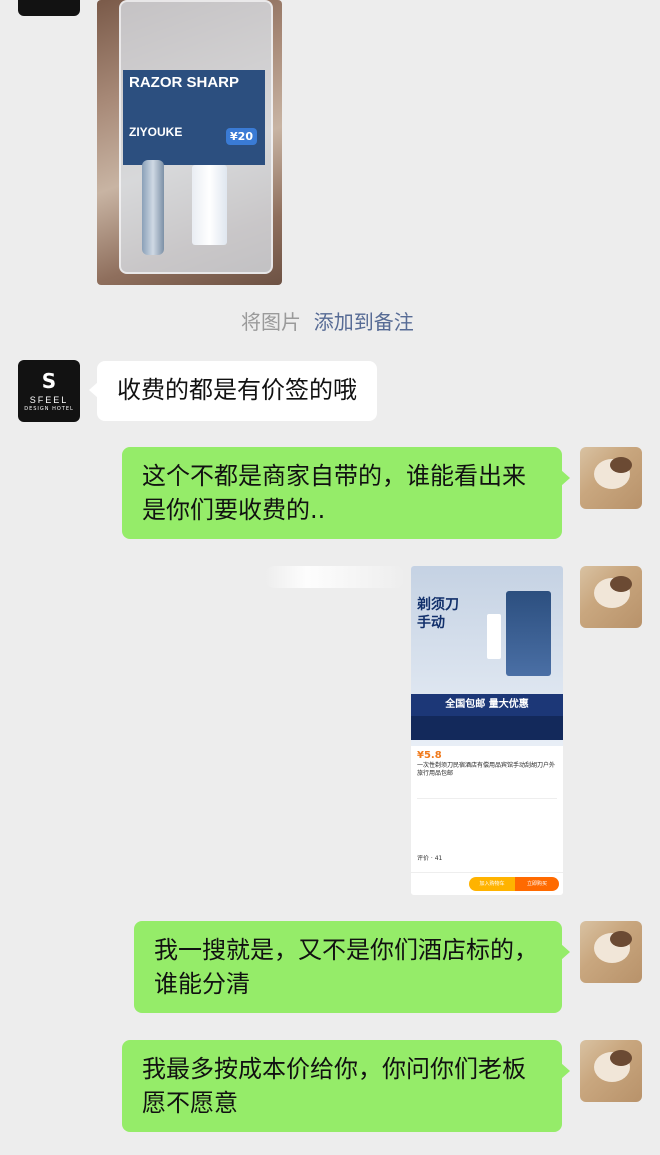  Describe the element at coordinates (342, 1086) in the screenshot. I see `message-bubble-right: 我最多按成本价给你，你问你们老板愿不愿意` at that location.